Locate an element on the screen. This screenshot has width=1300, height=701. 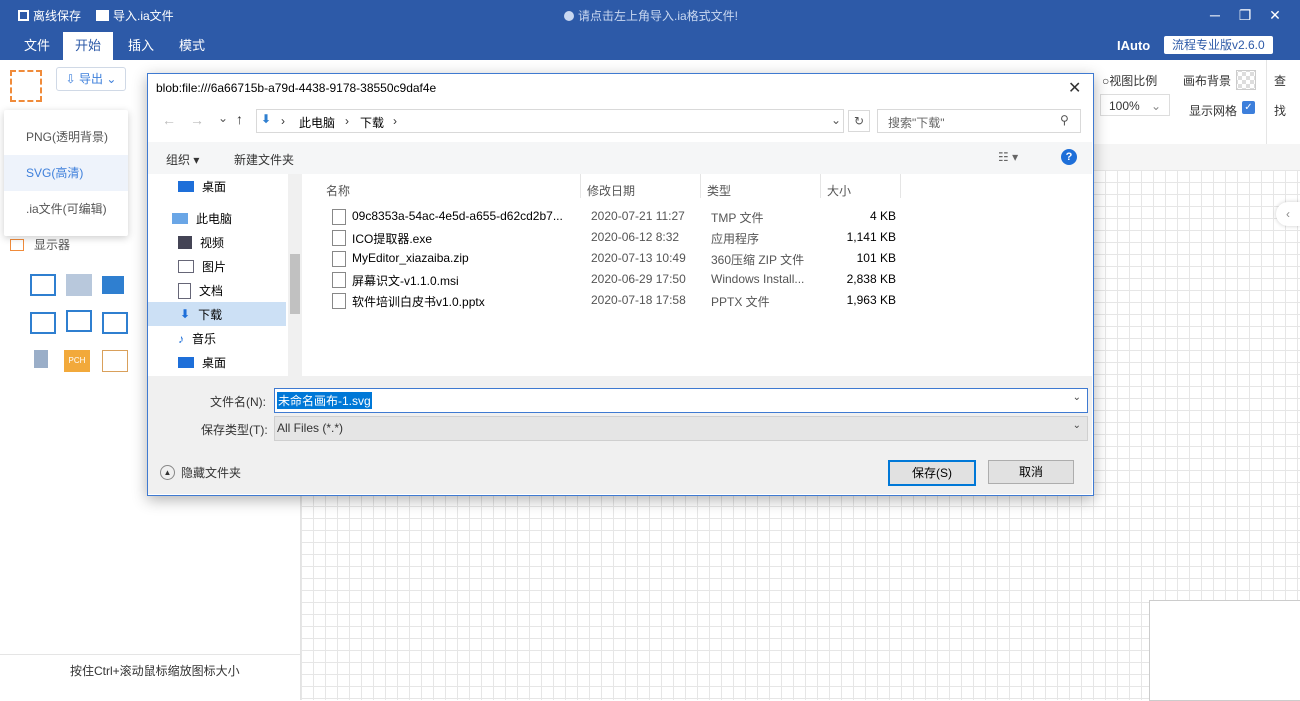
cancel-button: 取消 is located at coordinates (1031, 472).